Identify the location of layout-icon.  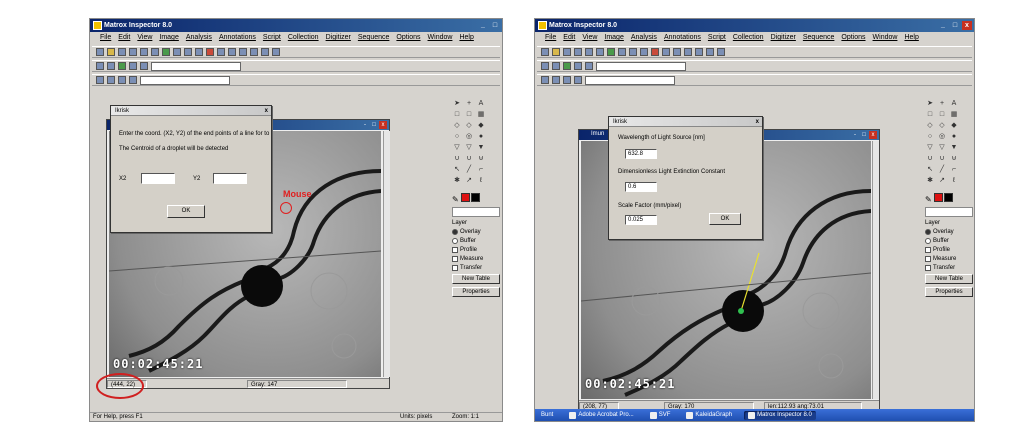
(578, 66).